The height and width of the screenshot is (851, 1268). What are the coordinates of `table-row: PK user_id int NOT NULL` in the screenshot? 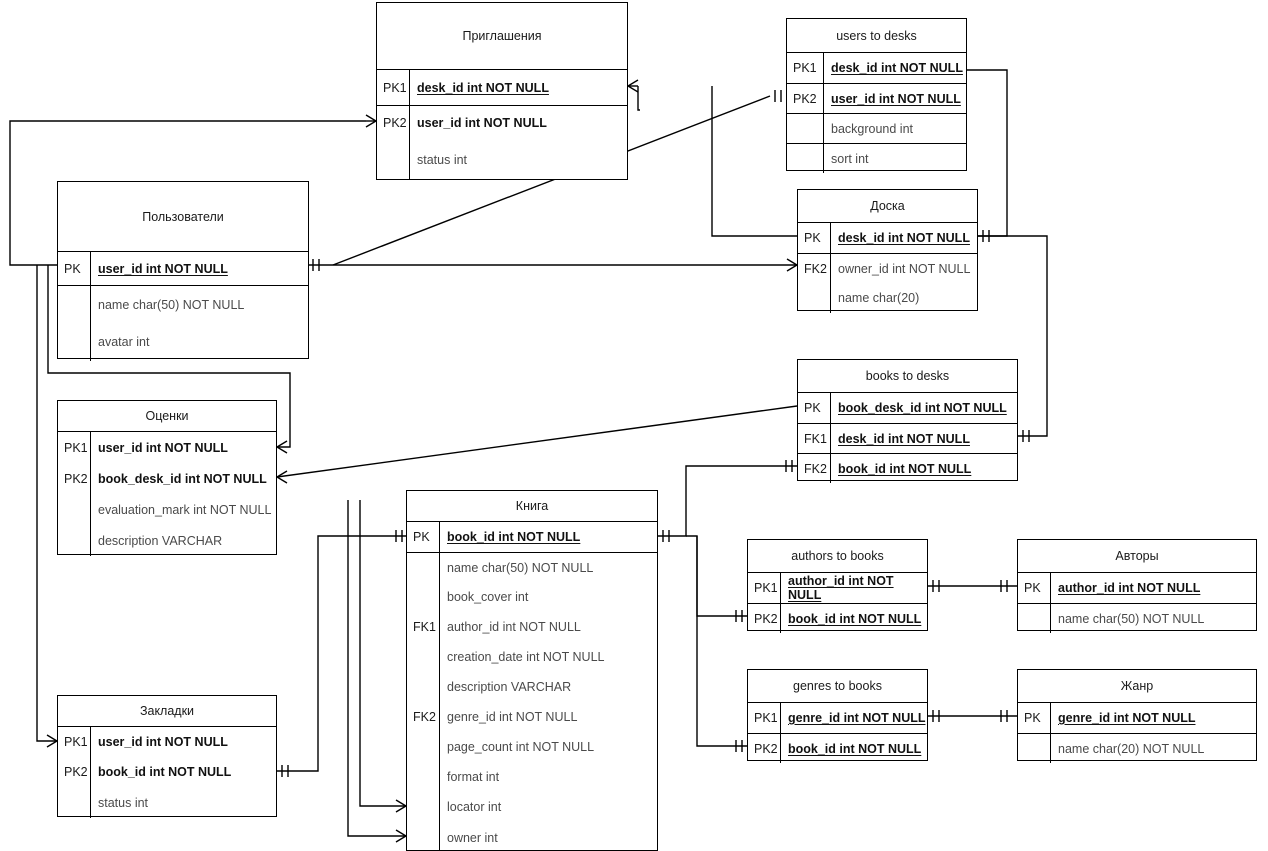 It's located at (183, 268).